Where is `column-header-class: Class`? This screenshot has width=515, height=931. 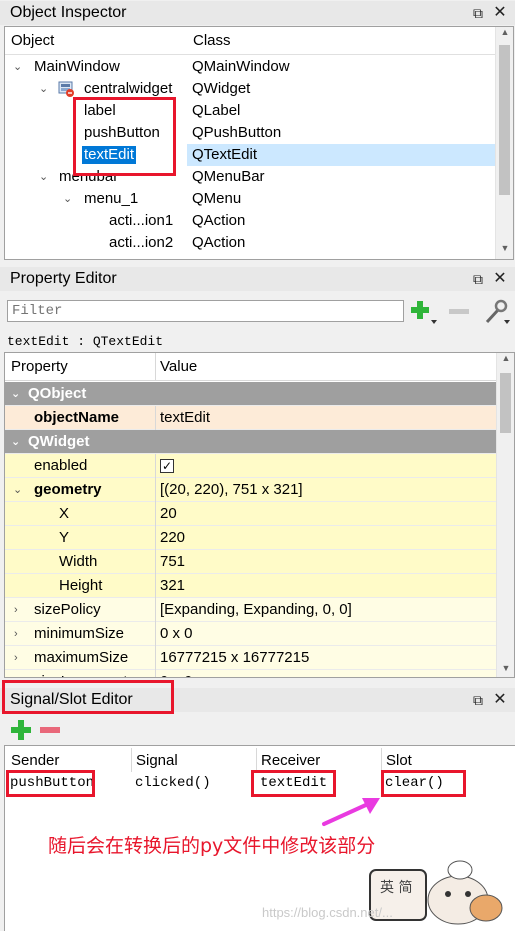 column-header-class: Class is located at coordinates (212, 40).